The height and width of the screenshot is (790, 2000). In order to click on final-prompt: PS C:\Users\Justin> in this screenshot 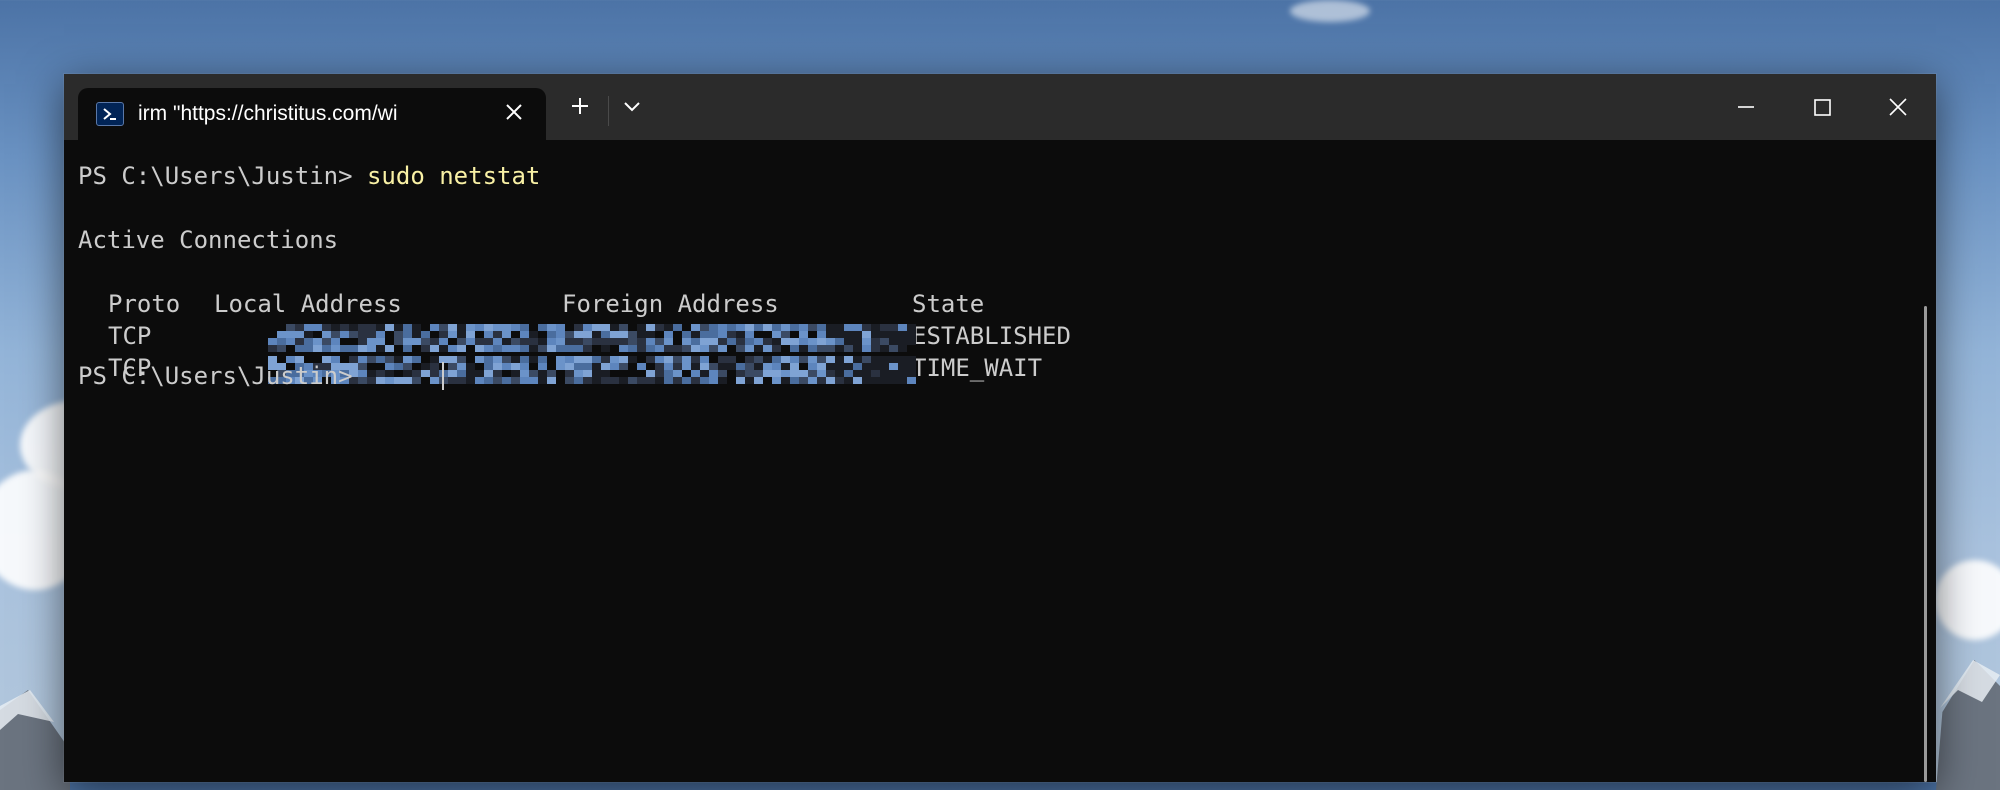, I will do `click(222, 376)`.